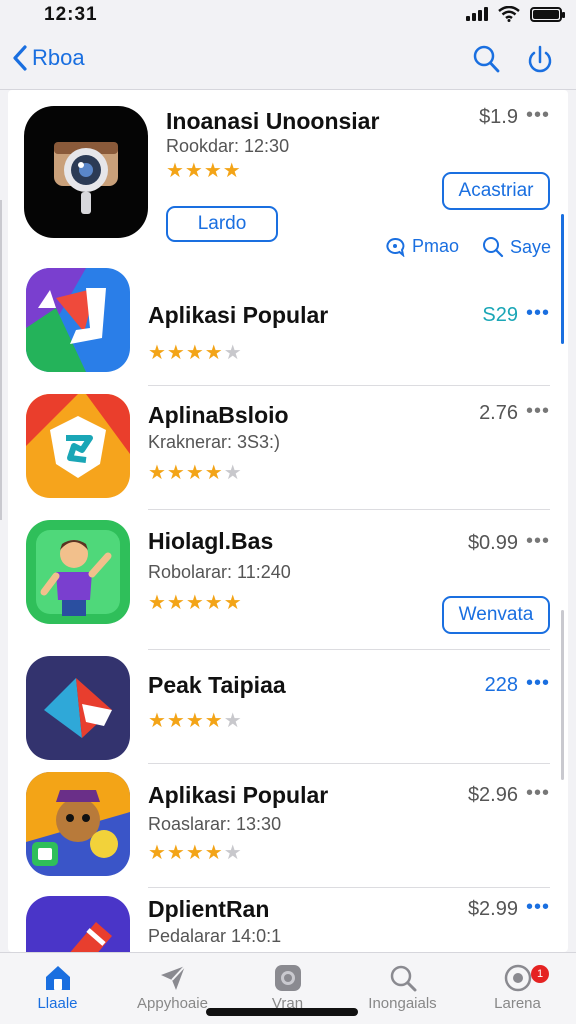 This screenshot has width=576, height=1024. Describe the element at coordinates (1, 360) in the screenshot. I see `edge-divider` at that location.